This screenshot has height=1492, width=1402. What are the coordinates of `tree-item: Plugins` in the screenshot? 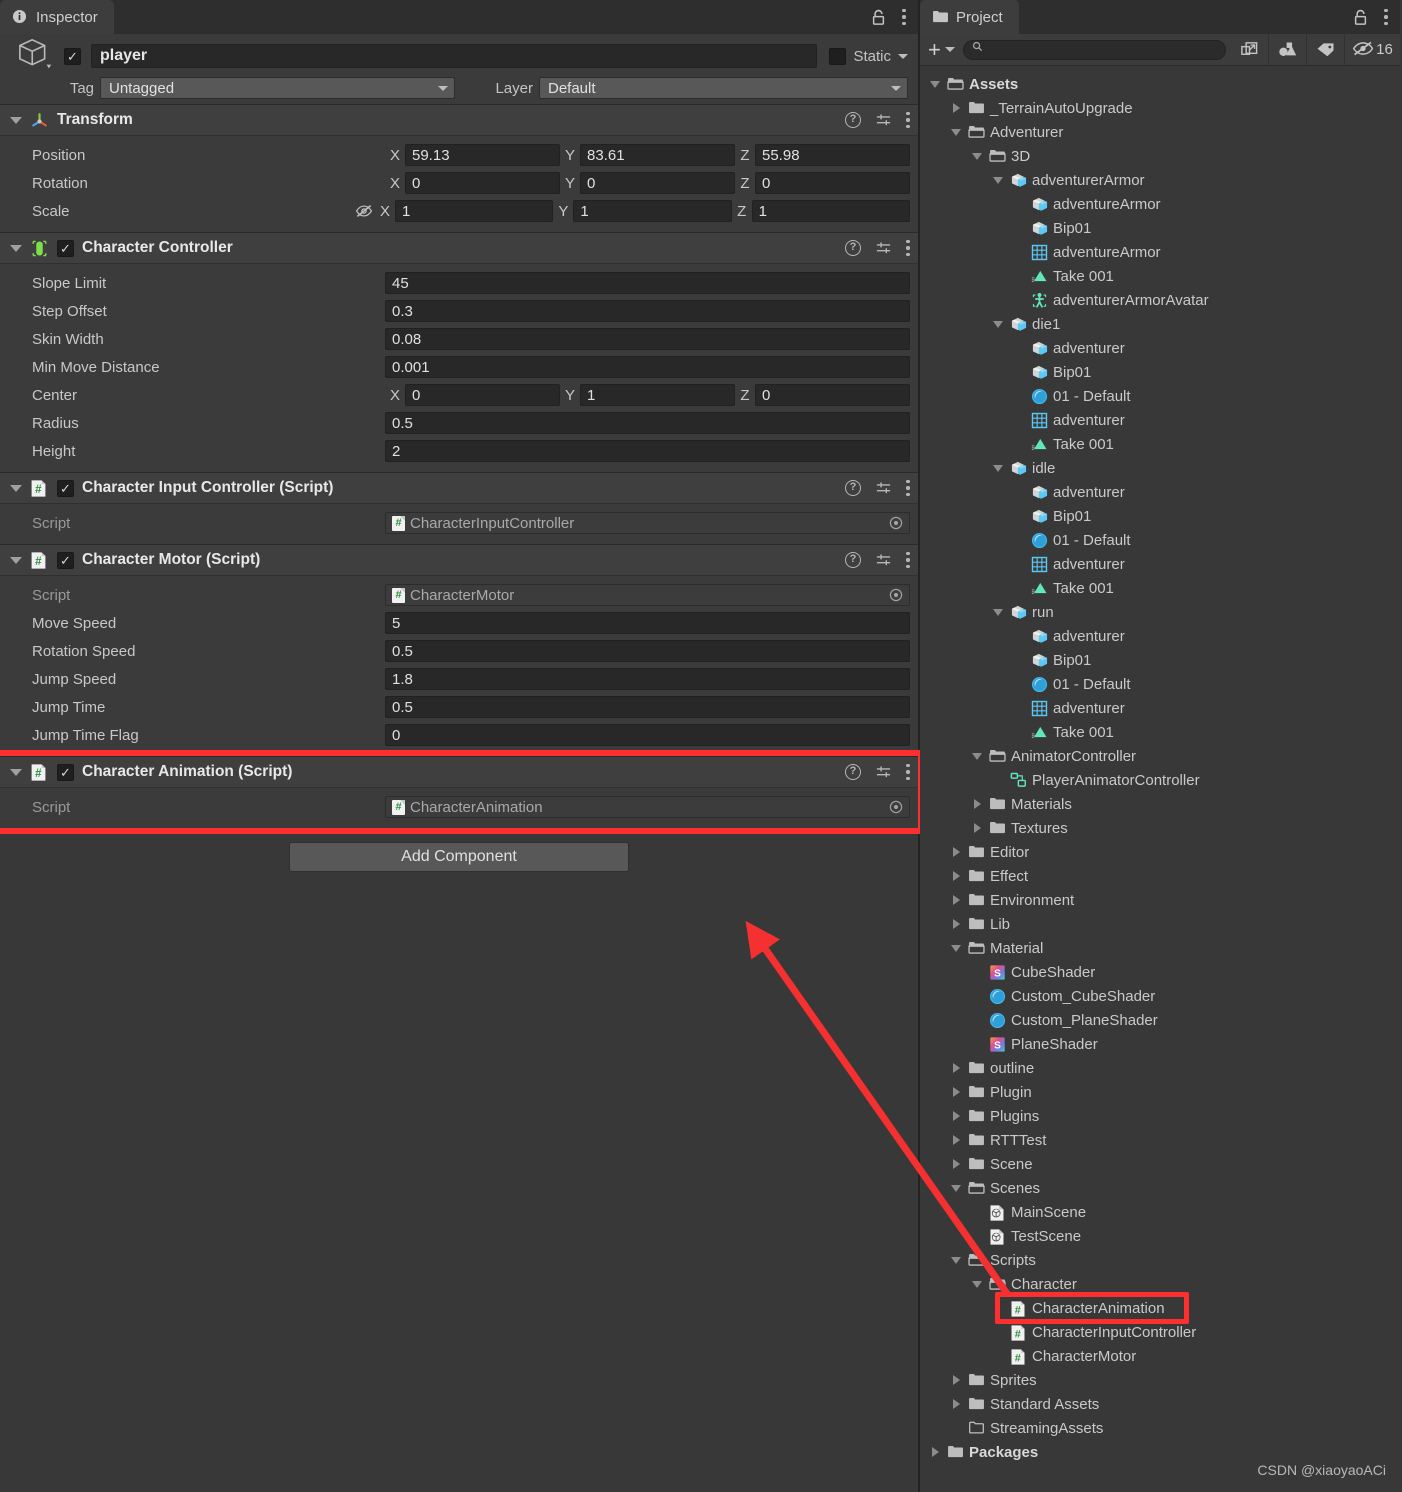 It's located at (1160, 1116).